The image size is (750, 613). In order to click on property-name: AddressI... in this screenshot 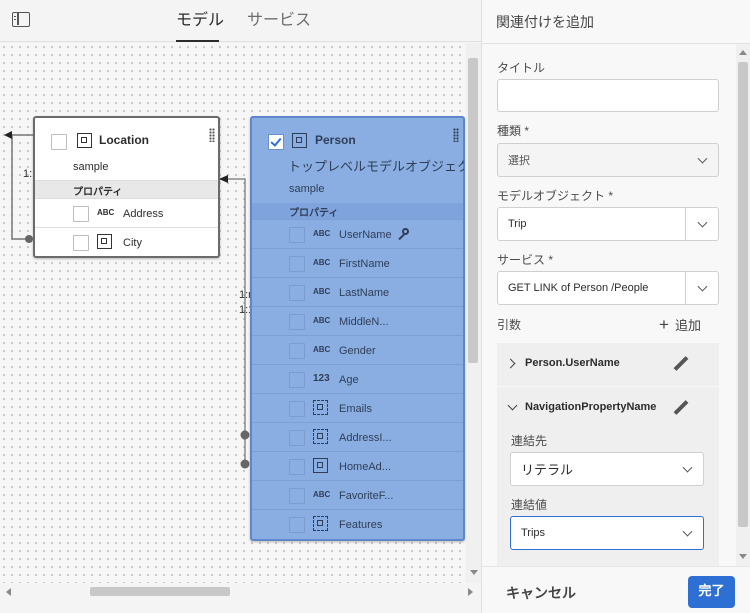, I will do `click(365, 438)`.